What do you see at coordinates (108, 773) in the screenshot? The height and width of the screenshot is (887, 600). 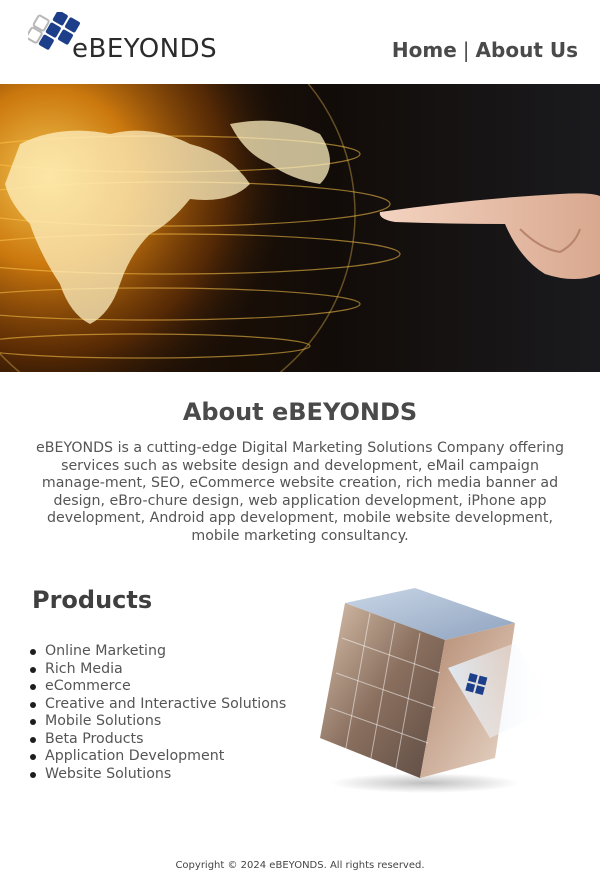 I see `product-label: Website Solutions` at bounding box center [108, 773].